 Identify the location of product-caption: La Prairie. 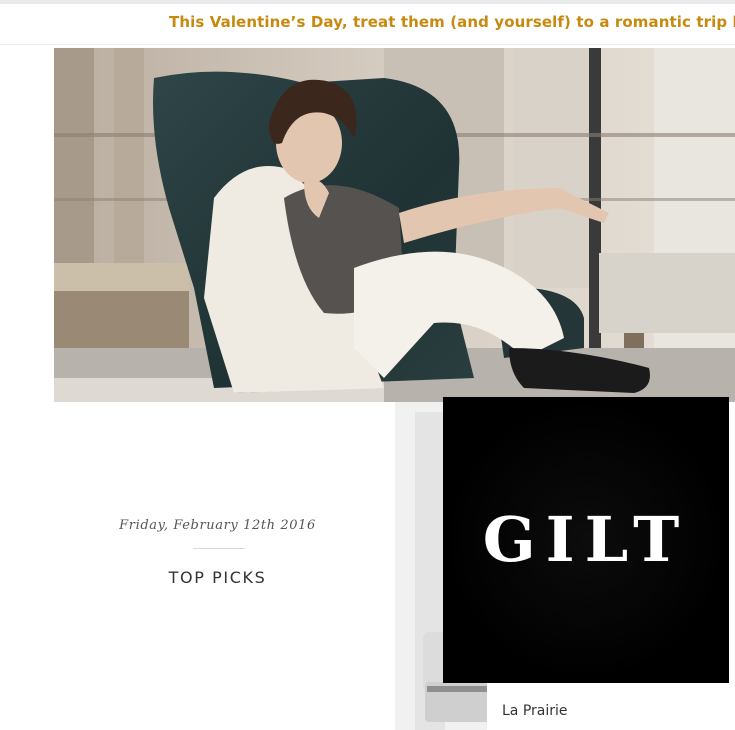
(606, 706).